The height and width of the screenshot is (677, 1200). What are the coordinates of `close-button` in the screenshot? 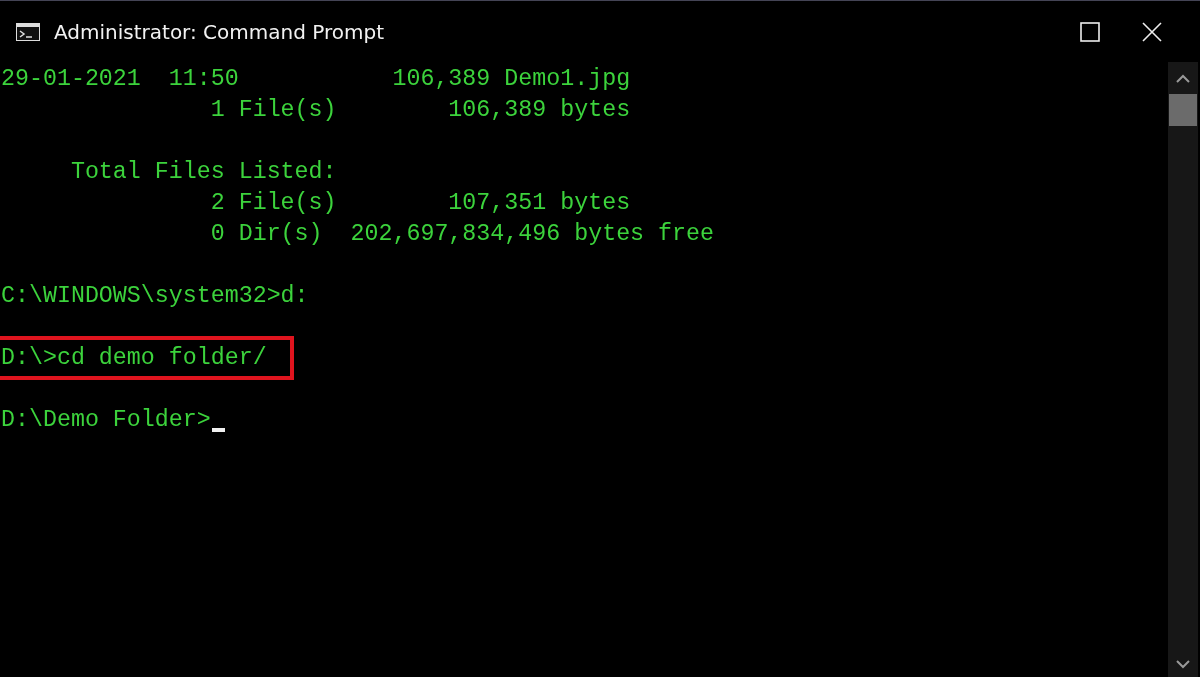 It's located at (1152, 31).